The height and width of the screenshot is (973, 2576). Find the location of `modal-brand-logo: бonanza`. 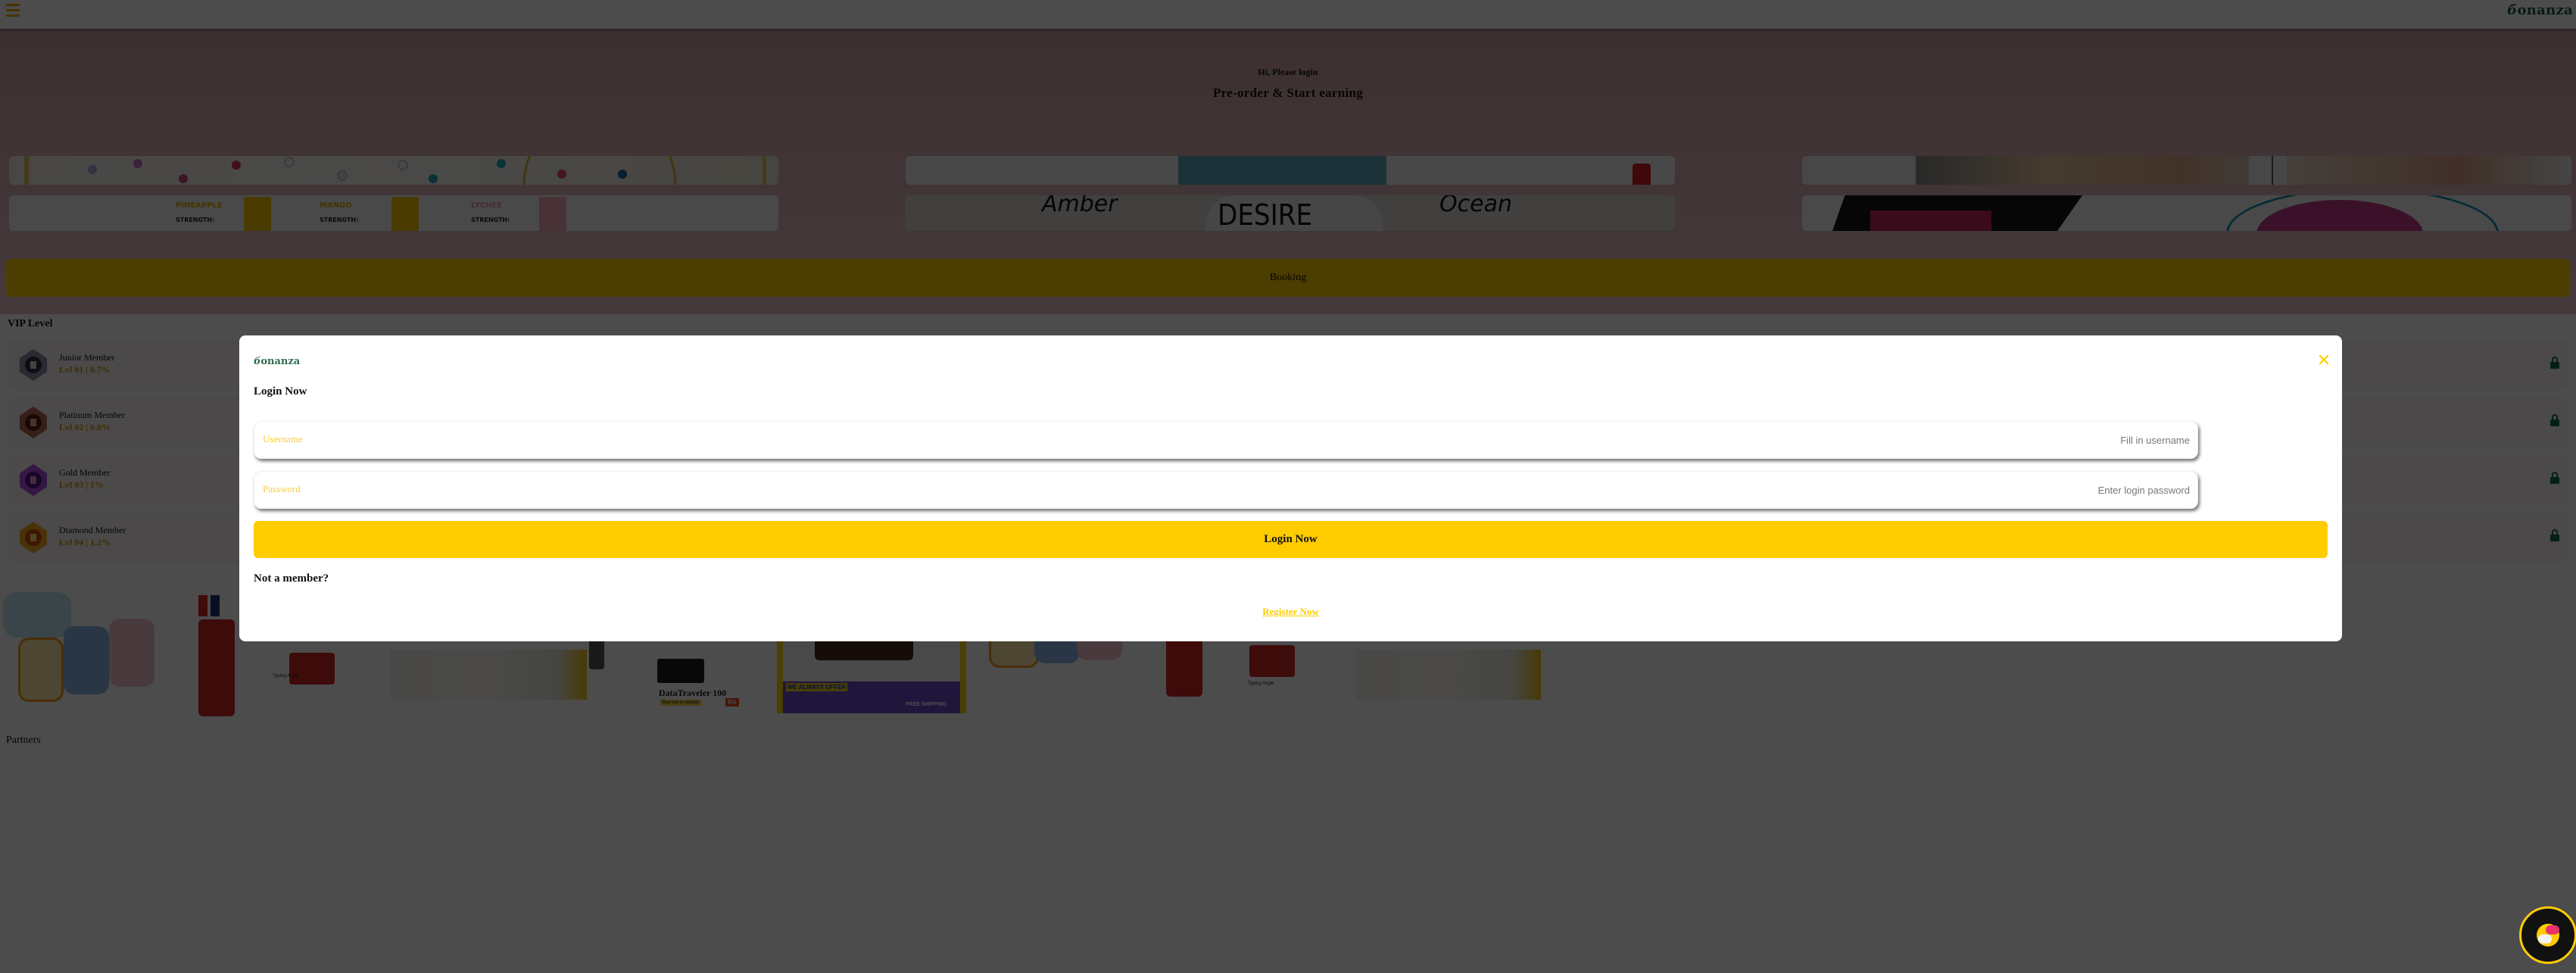

modal-brand-logo: бonanza is located at coordinates (277, 361).